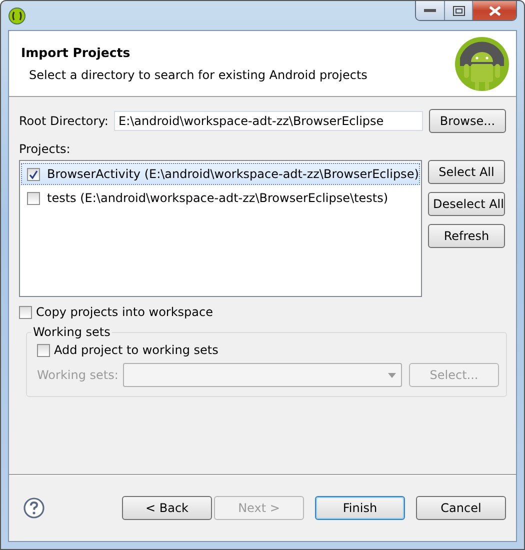  I want to click on app-logo-icon, so click(17, 15).